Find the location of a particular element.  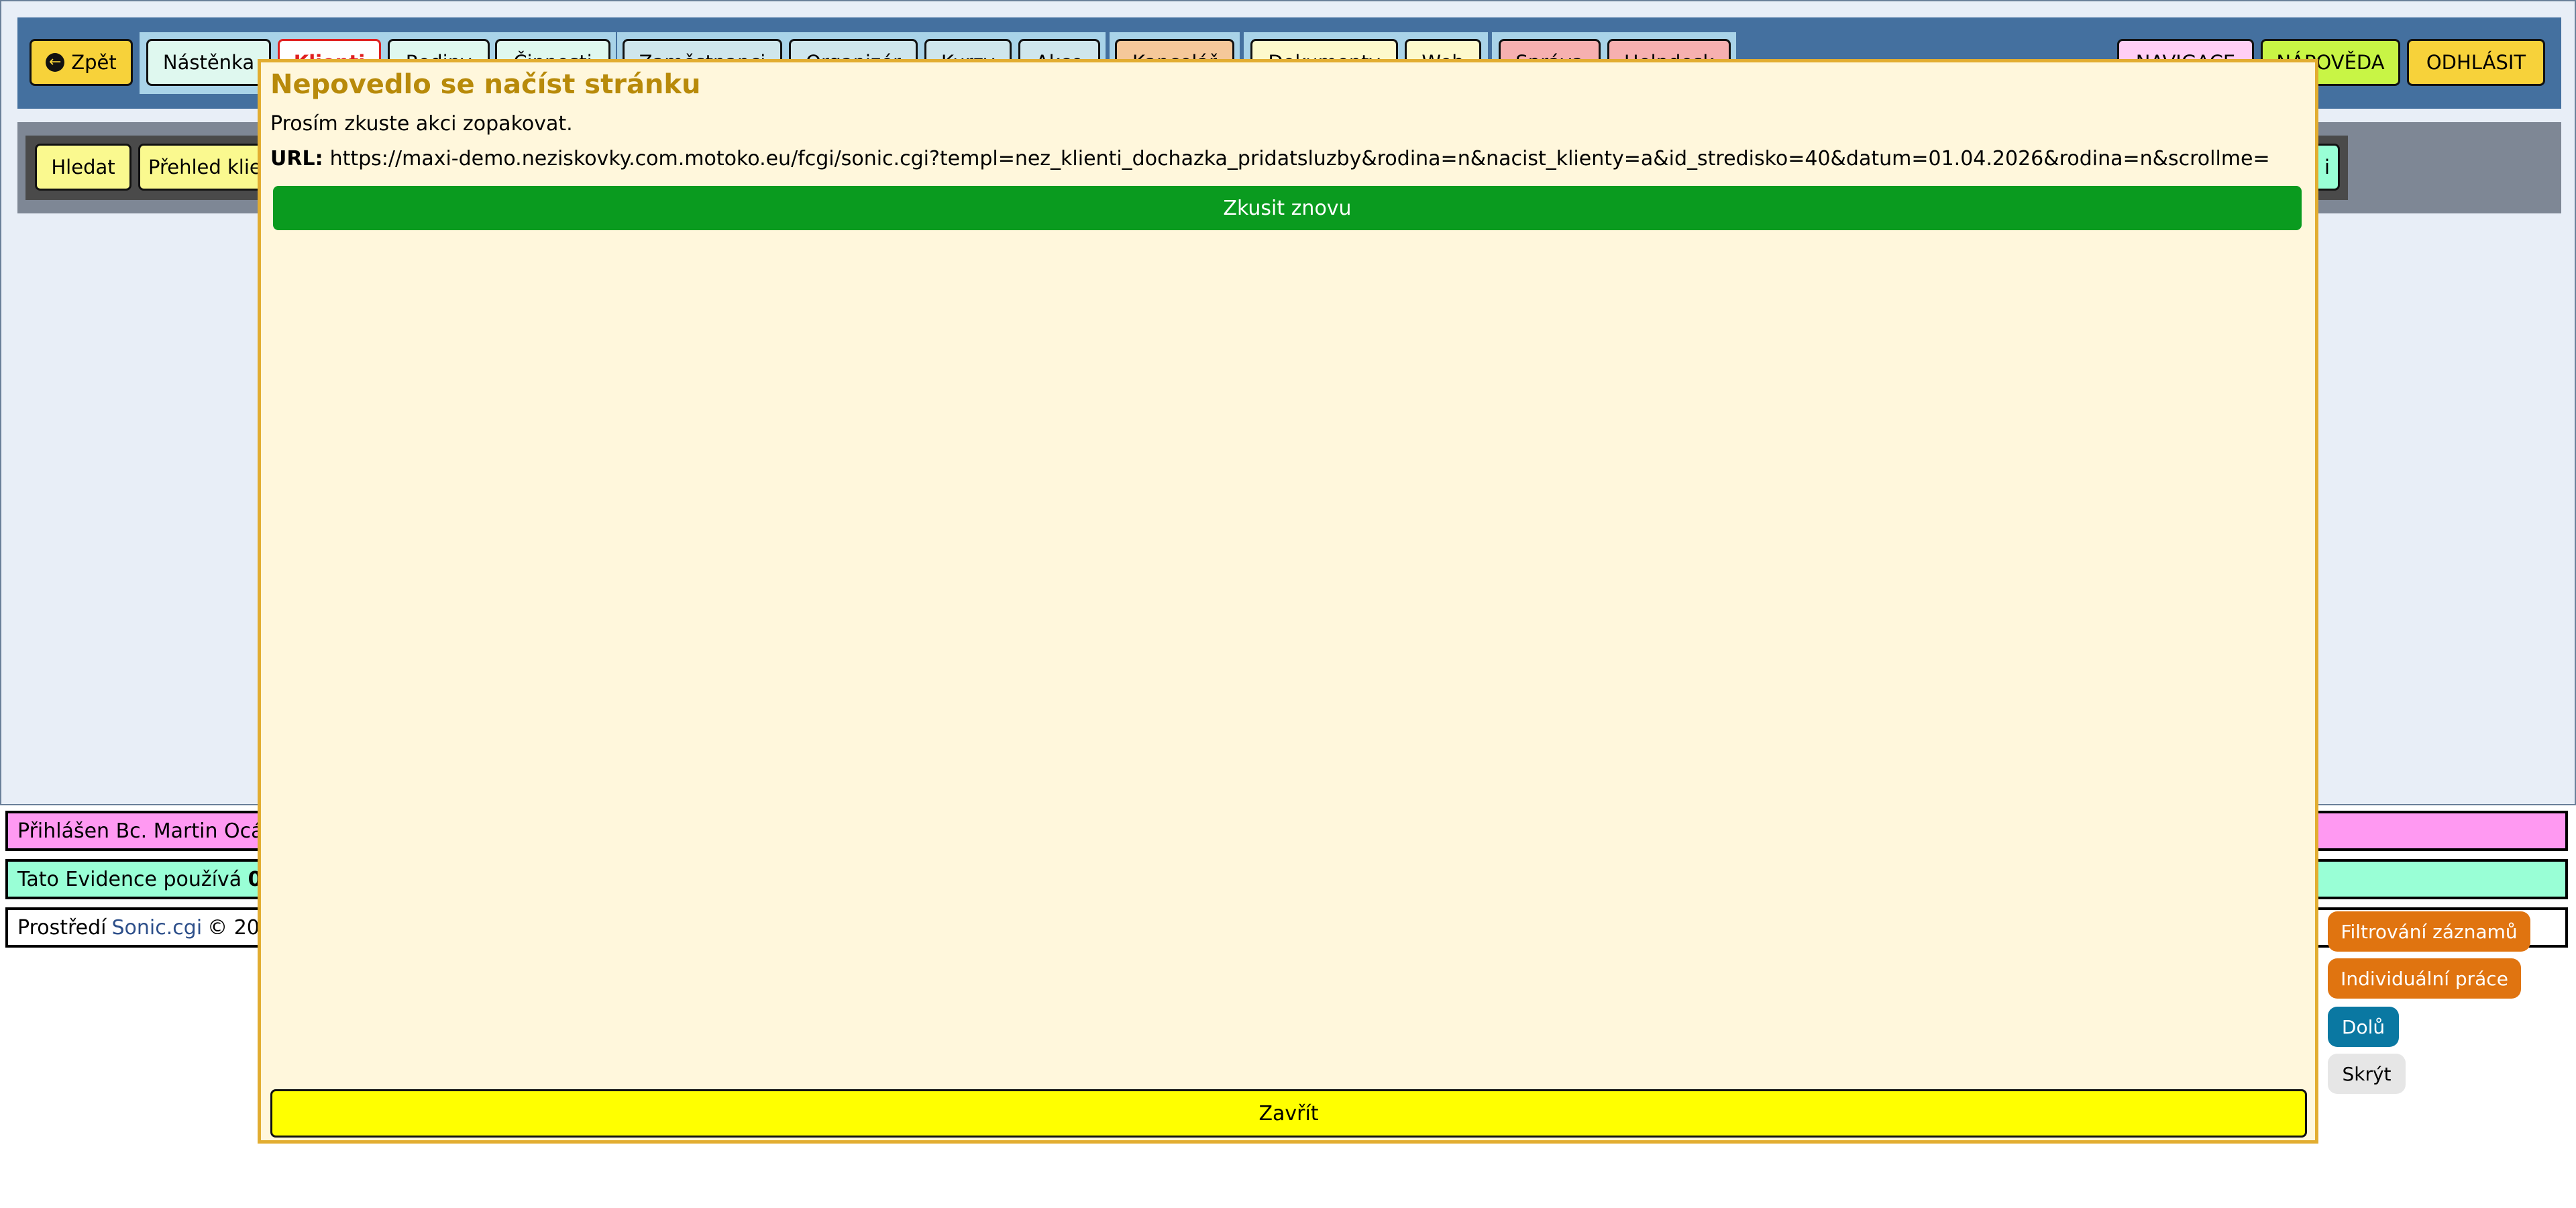

logged-in-text: Přihlášen Bc. Martin Ocás is located at coordinates (145, 831).